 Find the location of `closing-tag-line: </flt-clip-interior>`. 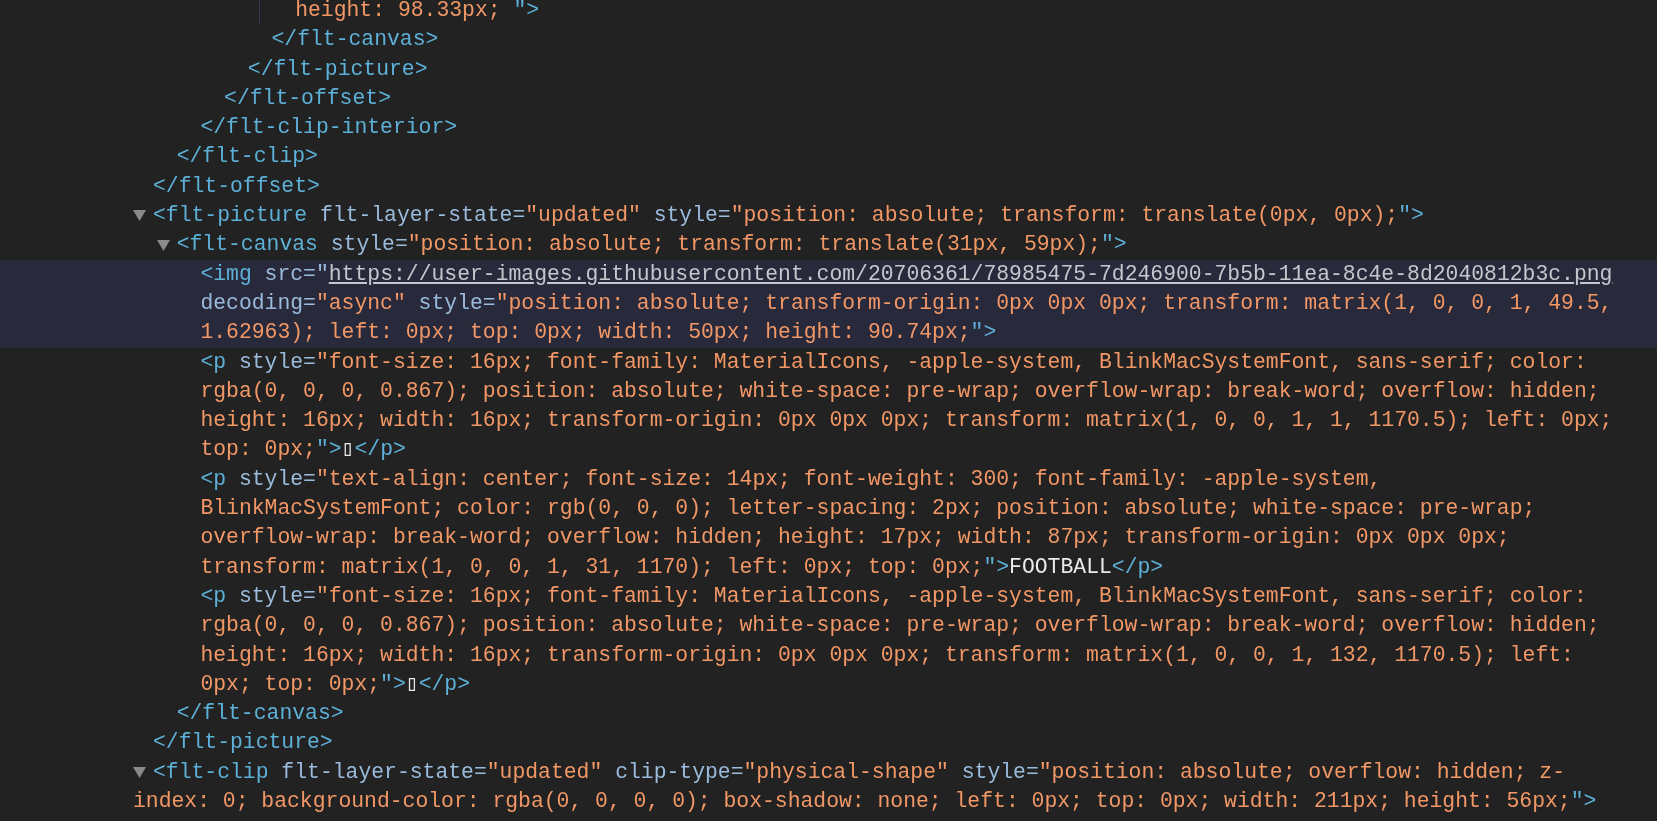

closing-tag-line: </flt-clip-interior> is located at coordinates (828, 128).